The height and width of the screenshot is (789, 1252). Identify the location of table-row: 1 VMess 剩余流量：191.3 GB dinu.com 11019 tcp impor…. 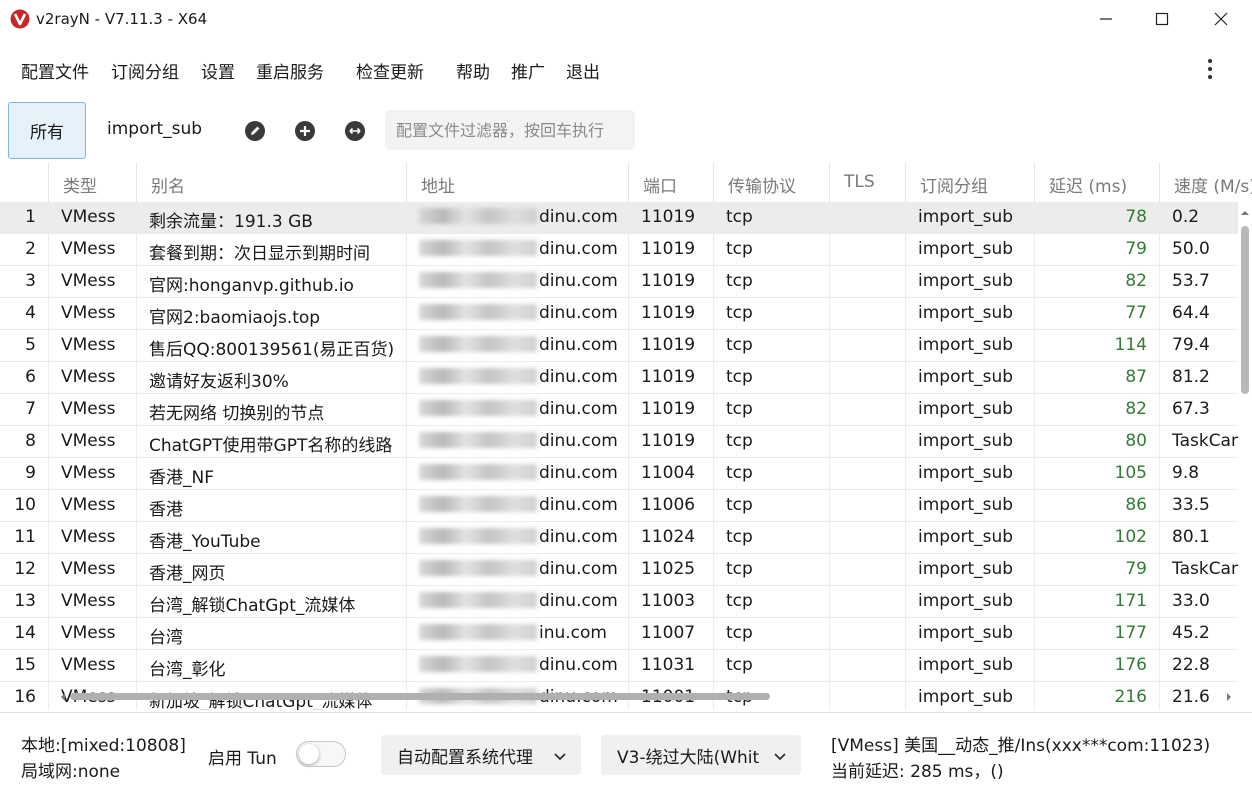
(619, 218).